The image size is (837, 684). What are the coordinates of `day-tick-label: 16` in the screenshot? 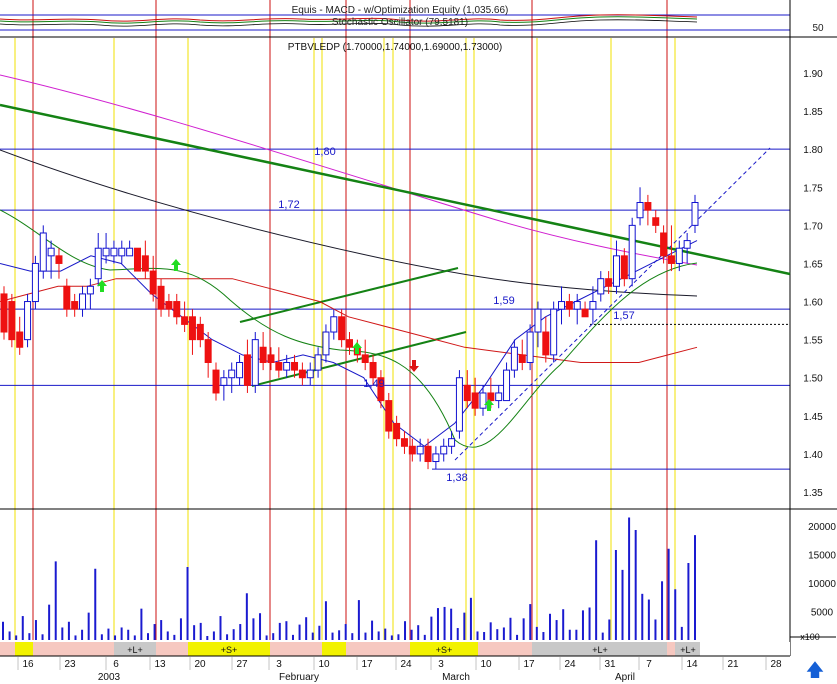 It's located at (28, 664).